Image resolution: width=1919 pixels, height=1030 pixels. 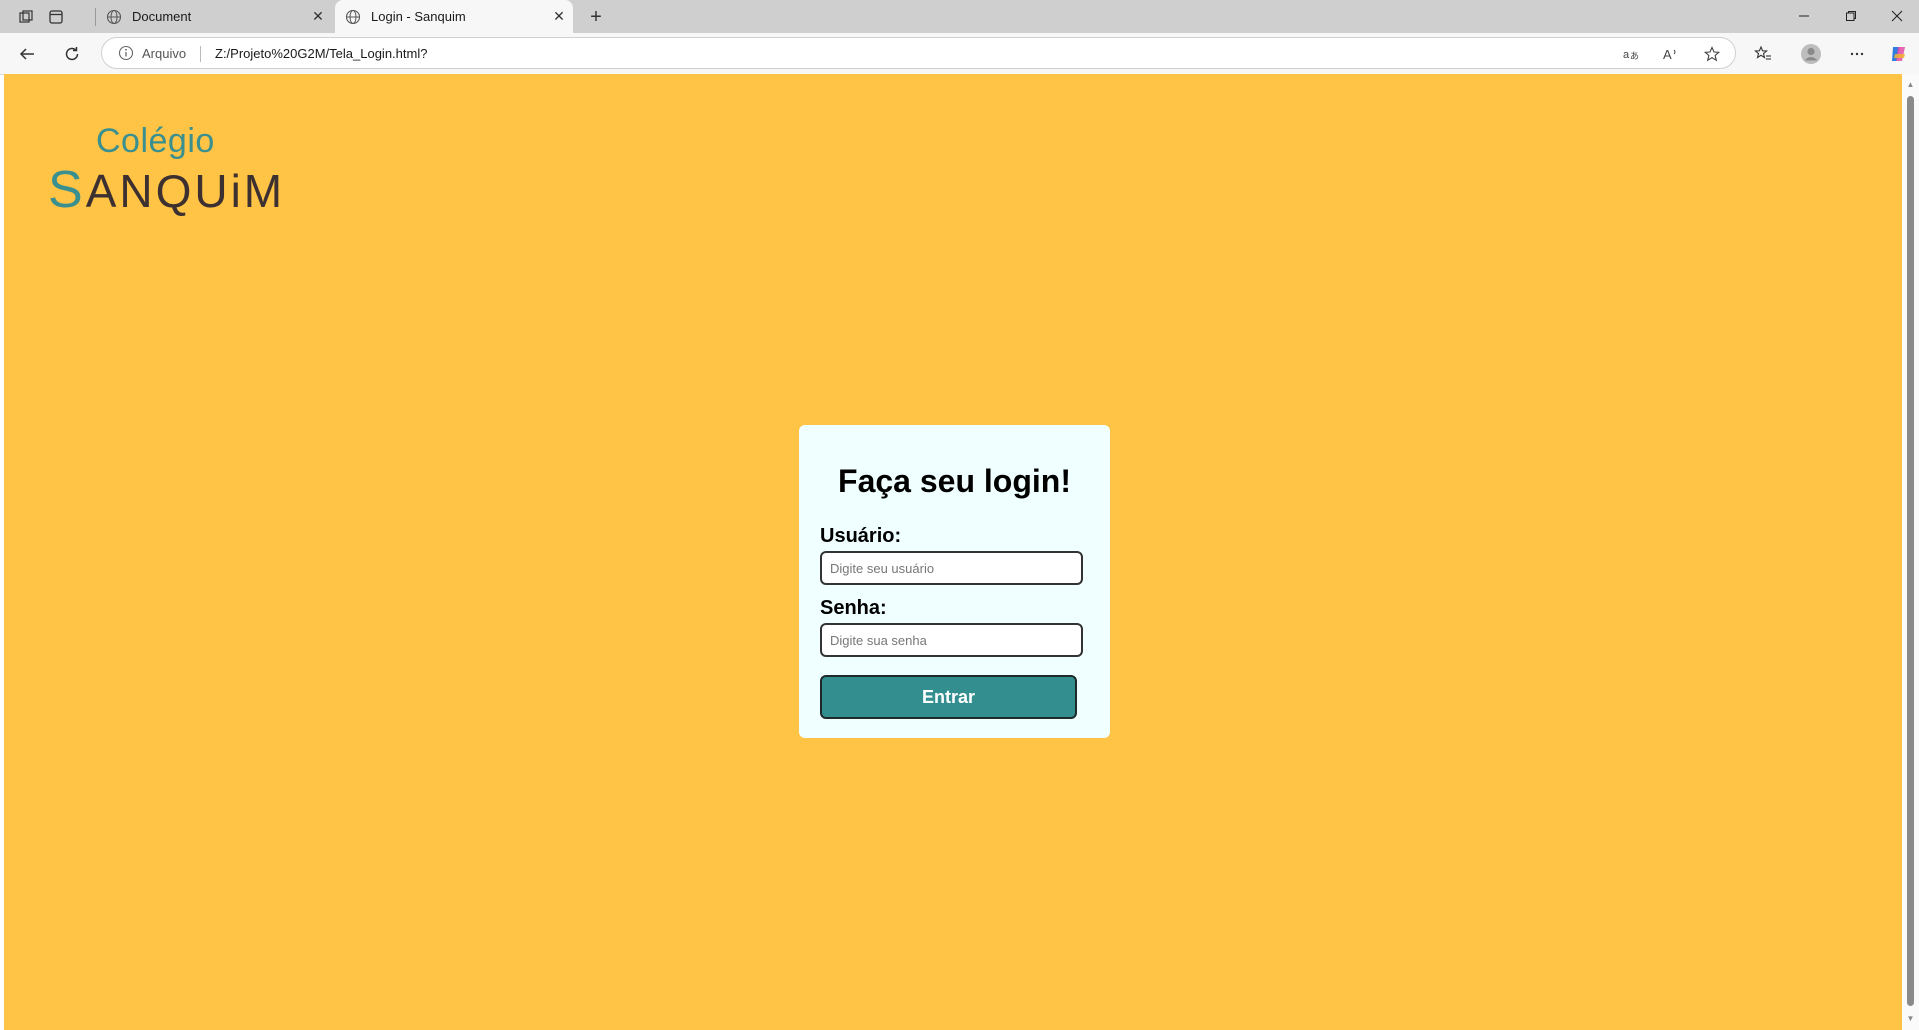 I want to click on tab-title: Login - Sanquim, so click(x=418, y=16).